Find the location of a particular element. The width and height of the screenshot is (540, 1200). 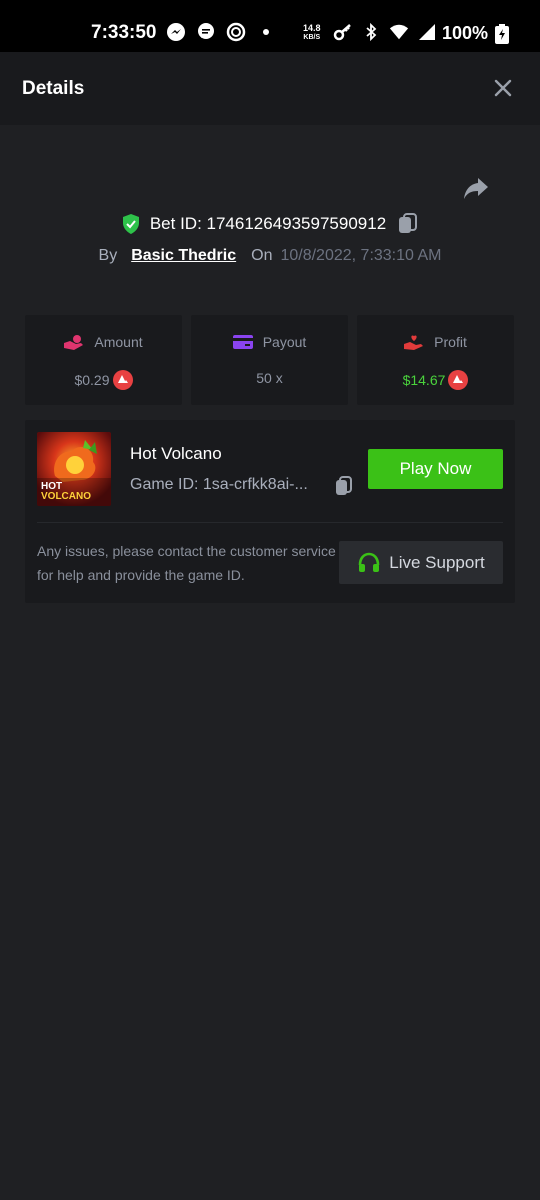

battery-icon is located at coordinates (502, 36).